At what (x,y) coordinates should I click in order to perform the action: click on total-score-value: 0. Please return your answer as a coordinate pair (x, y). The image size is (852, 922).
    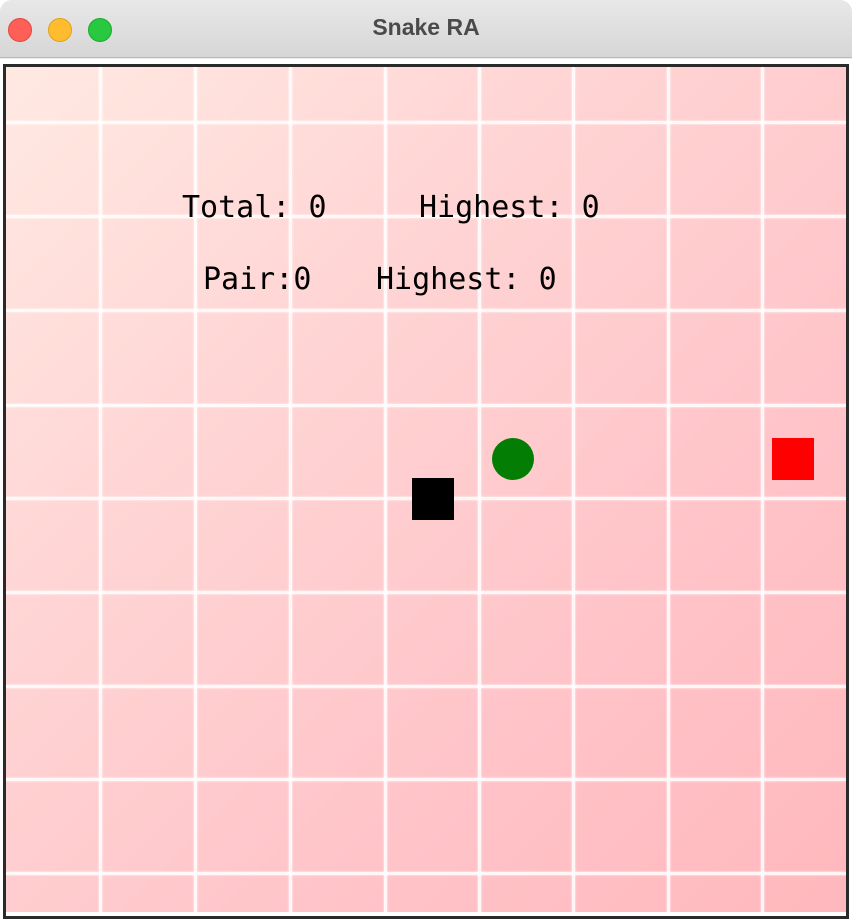
    Looking at the image, I should click on (317, 207).